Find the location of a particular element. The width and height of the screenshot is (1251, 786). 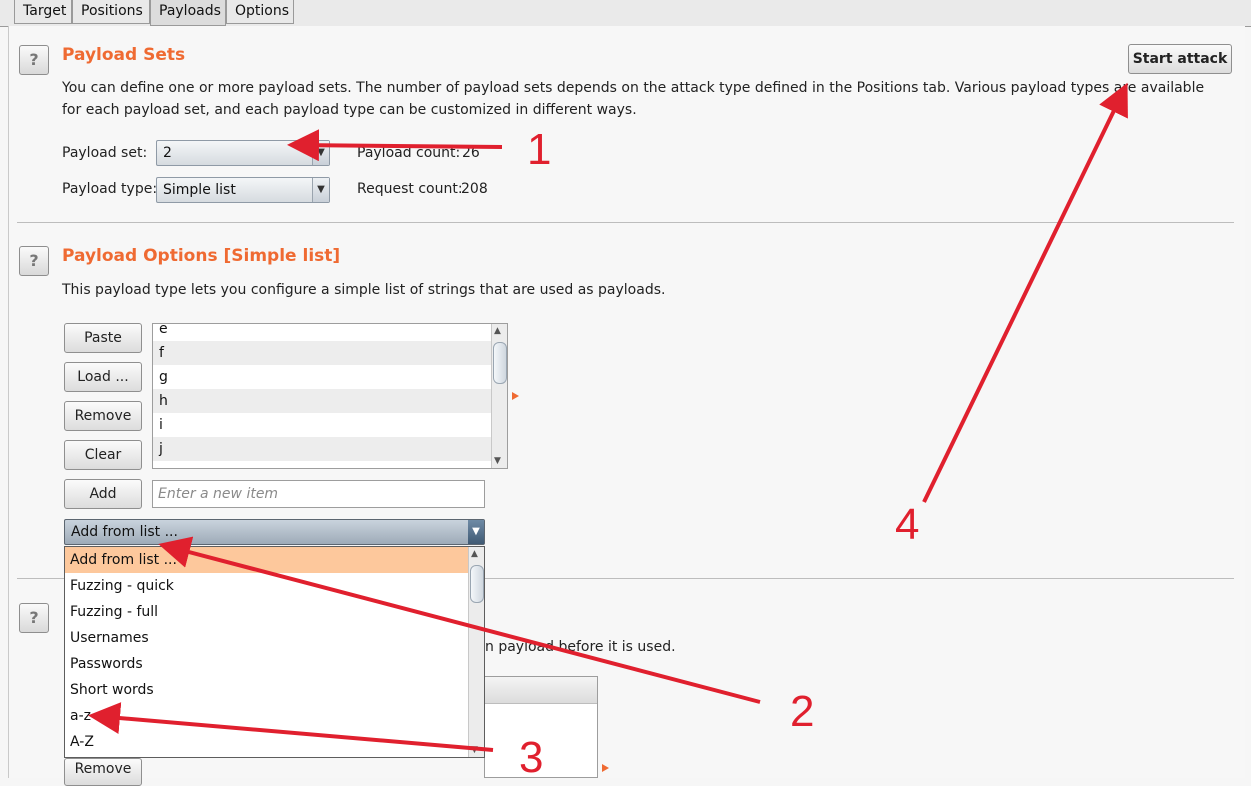

annotation-1: 1 is located at coordinates (539, 149).